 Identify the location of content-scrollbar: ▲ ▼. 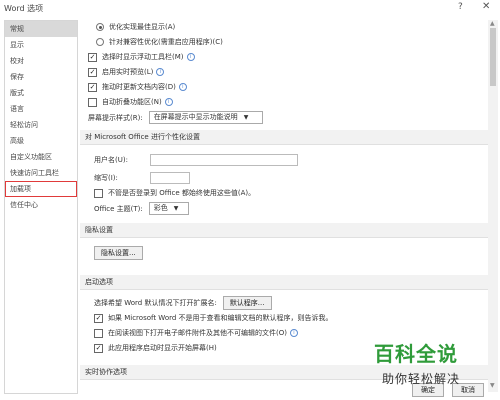
(493, 206).